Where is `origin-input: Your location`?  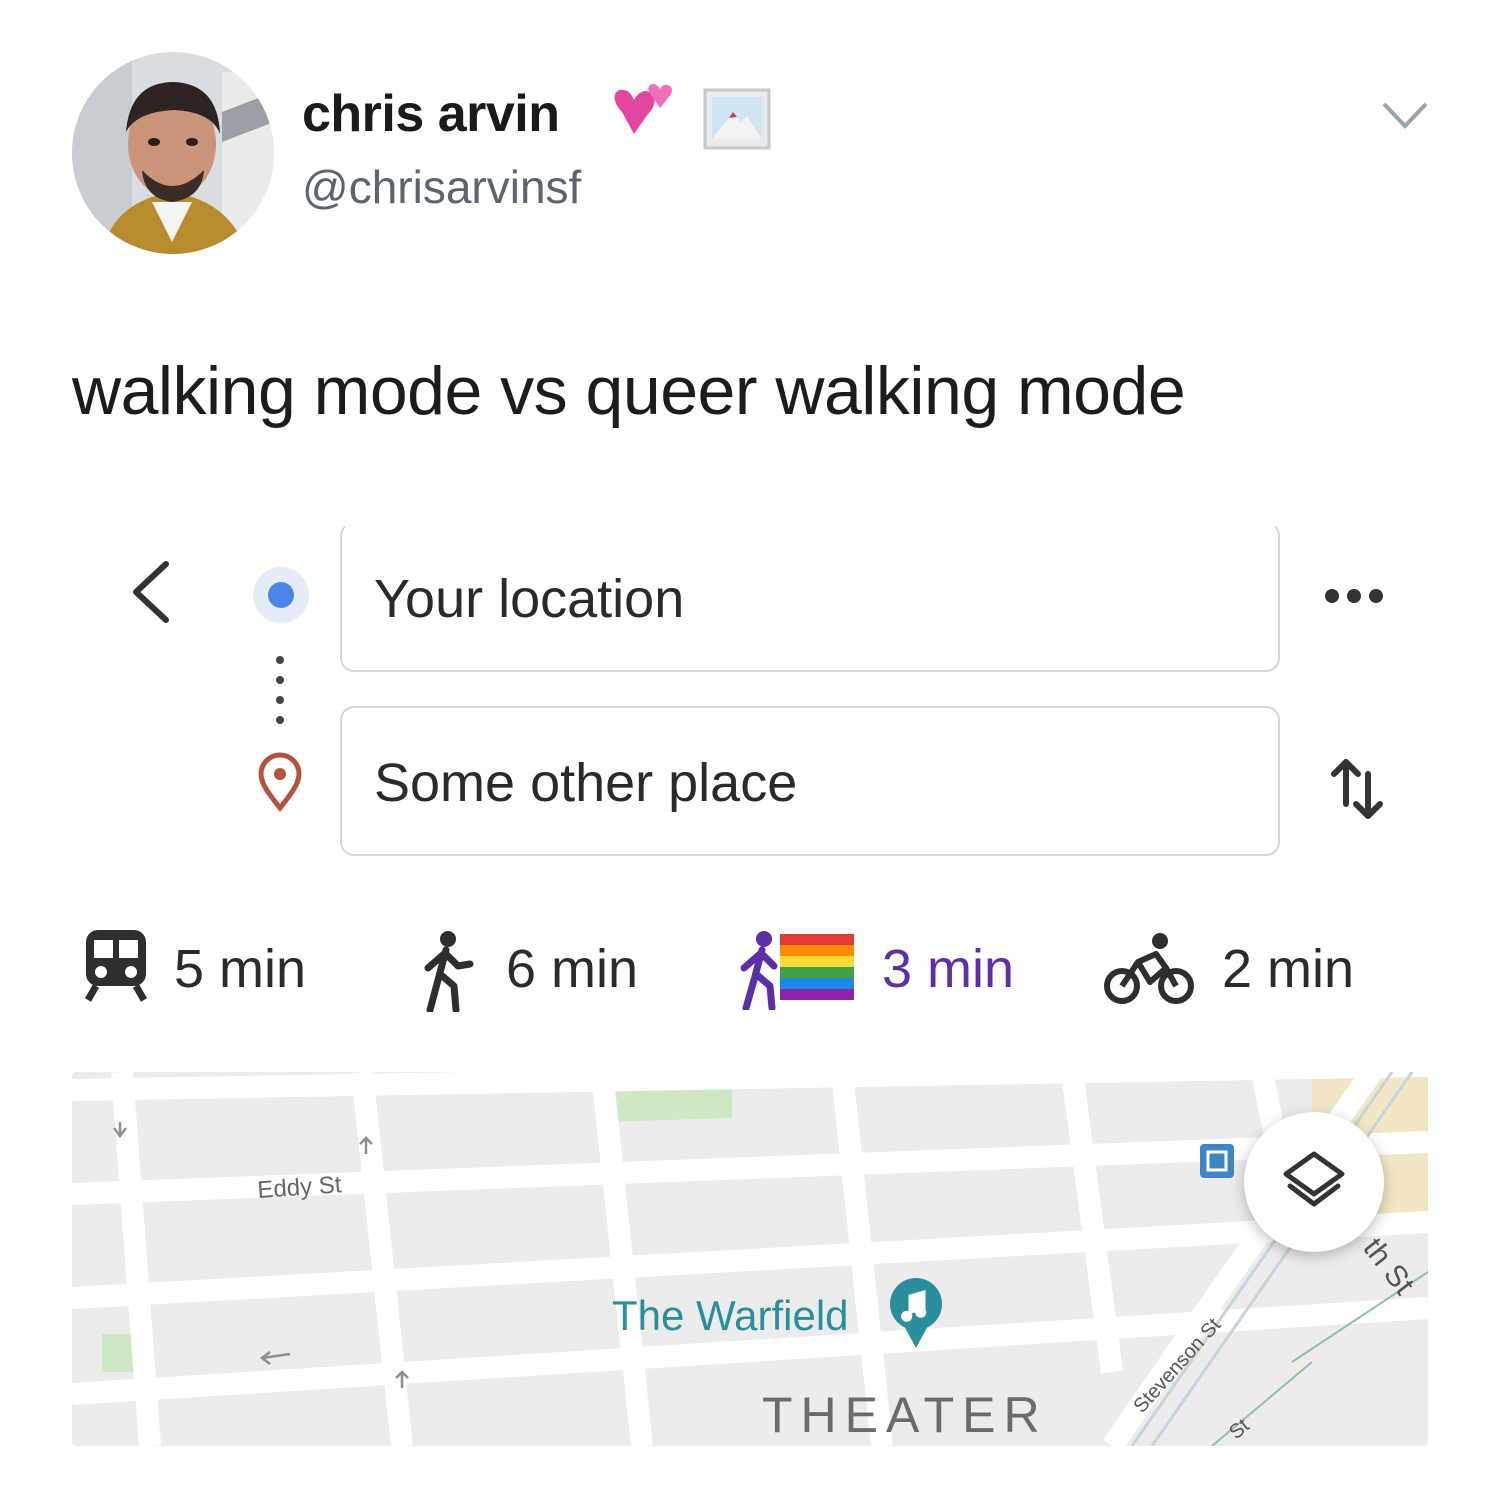
origin-input: Your location is located at coordinates (810, 597).